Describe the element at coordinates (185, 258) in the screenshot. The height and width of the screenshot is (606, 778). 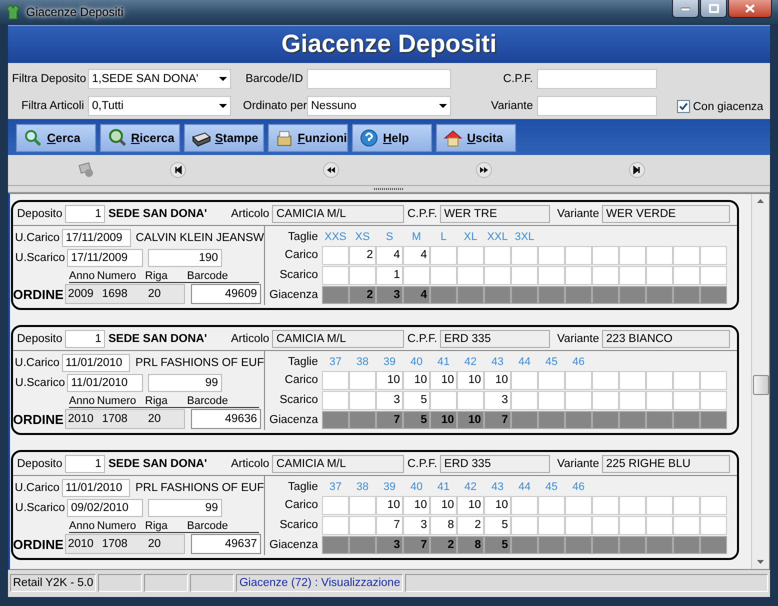
I see `input-field: 190` at that location.